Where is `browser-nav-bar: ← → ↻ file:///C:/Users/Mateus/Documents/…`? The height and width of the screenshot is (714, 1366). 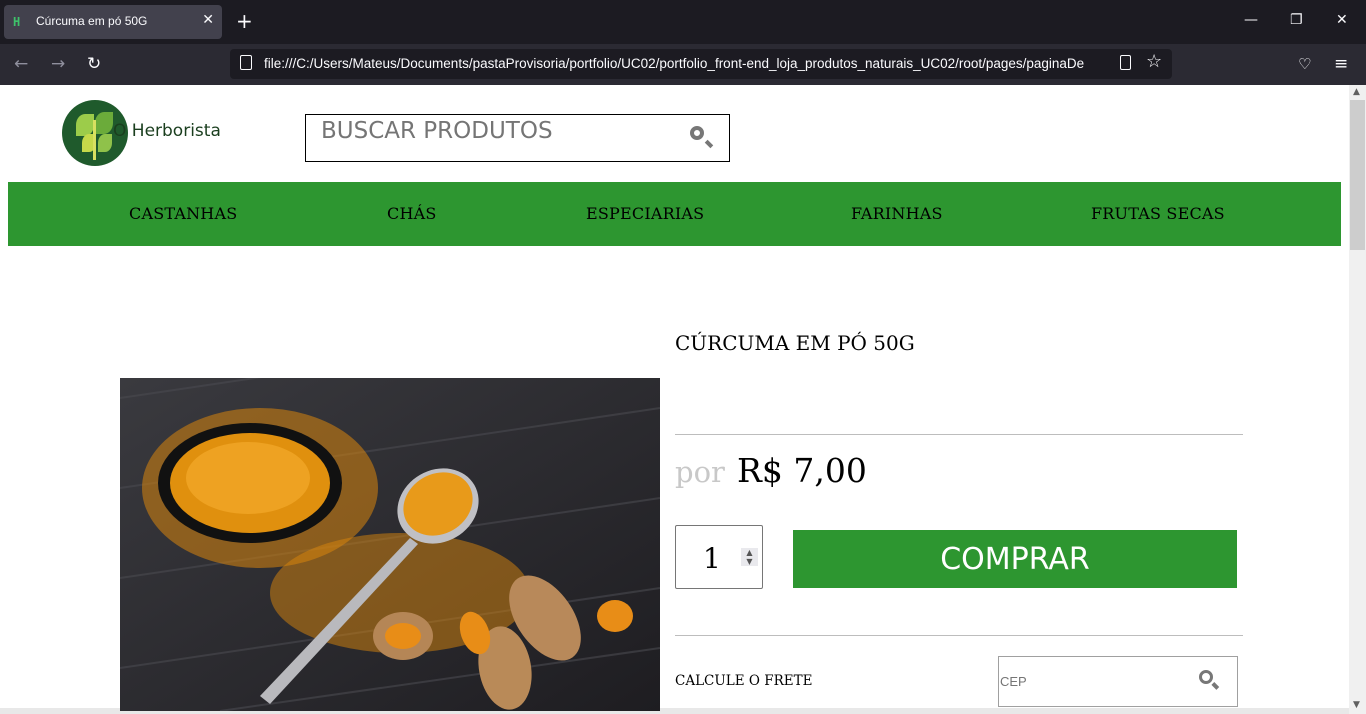
browser-nav-bar: ← → ↻ file:///C:/Users/Mateus/Documents/… is located at coordinates (683, 64).